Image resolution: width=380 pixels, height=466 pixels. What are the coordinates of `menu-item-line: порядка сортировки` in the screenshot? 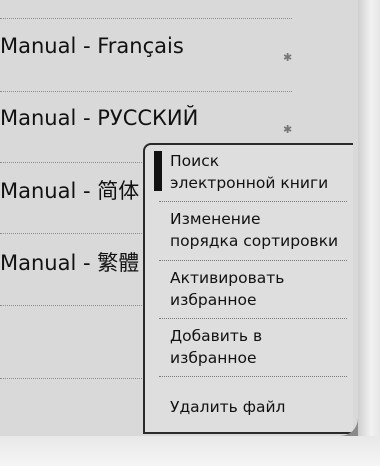 It's located at (254, 241).